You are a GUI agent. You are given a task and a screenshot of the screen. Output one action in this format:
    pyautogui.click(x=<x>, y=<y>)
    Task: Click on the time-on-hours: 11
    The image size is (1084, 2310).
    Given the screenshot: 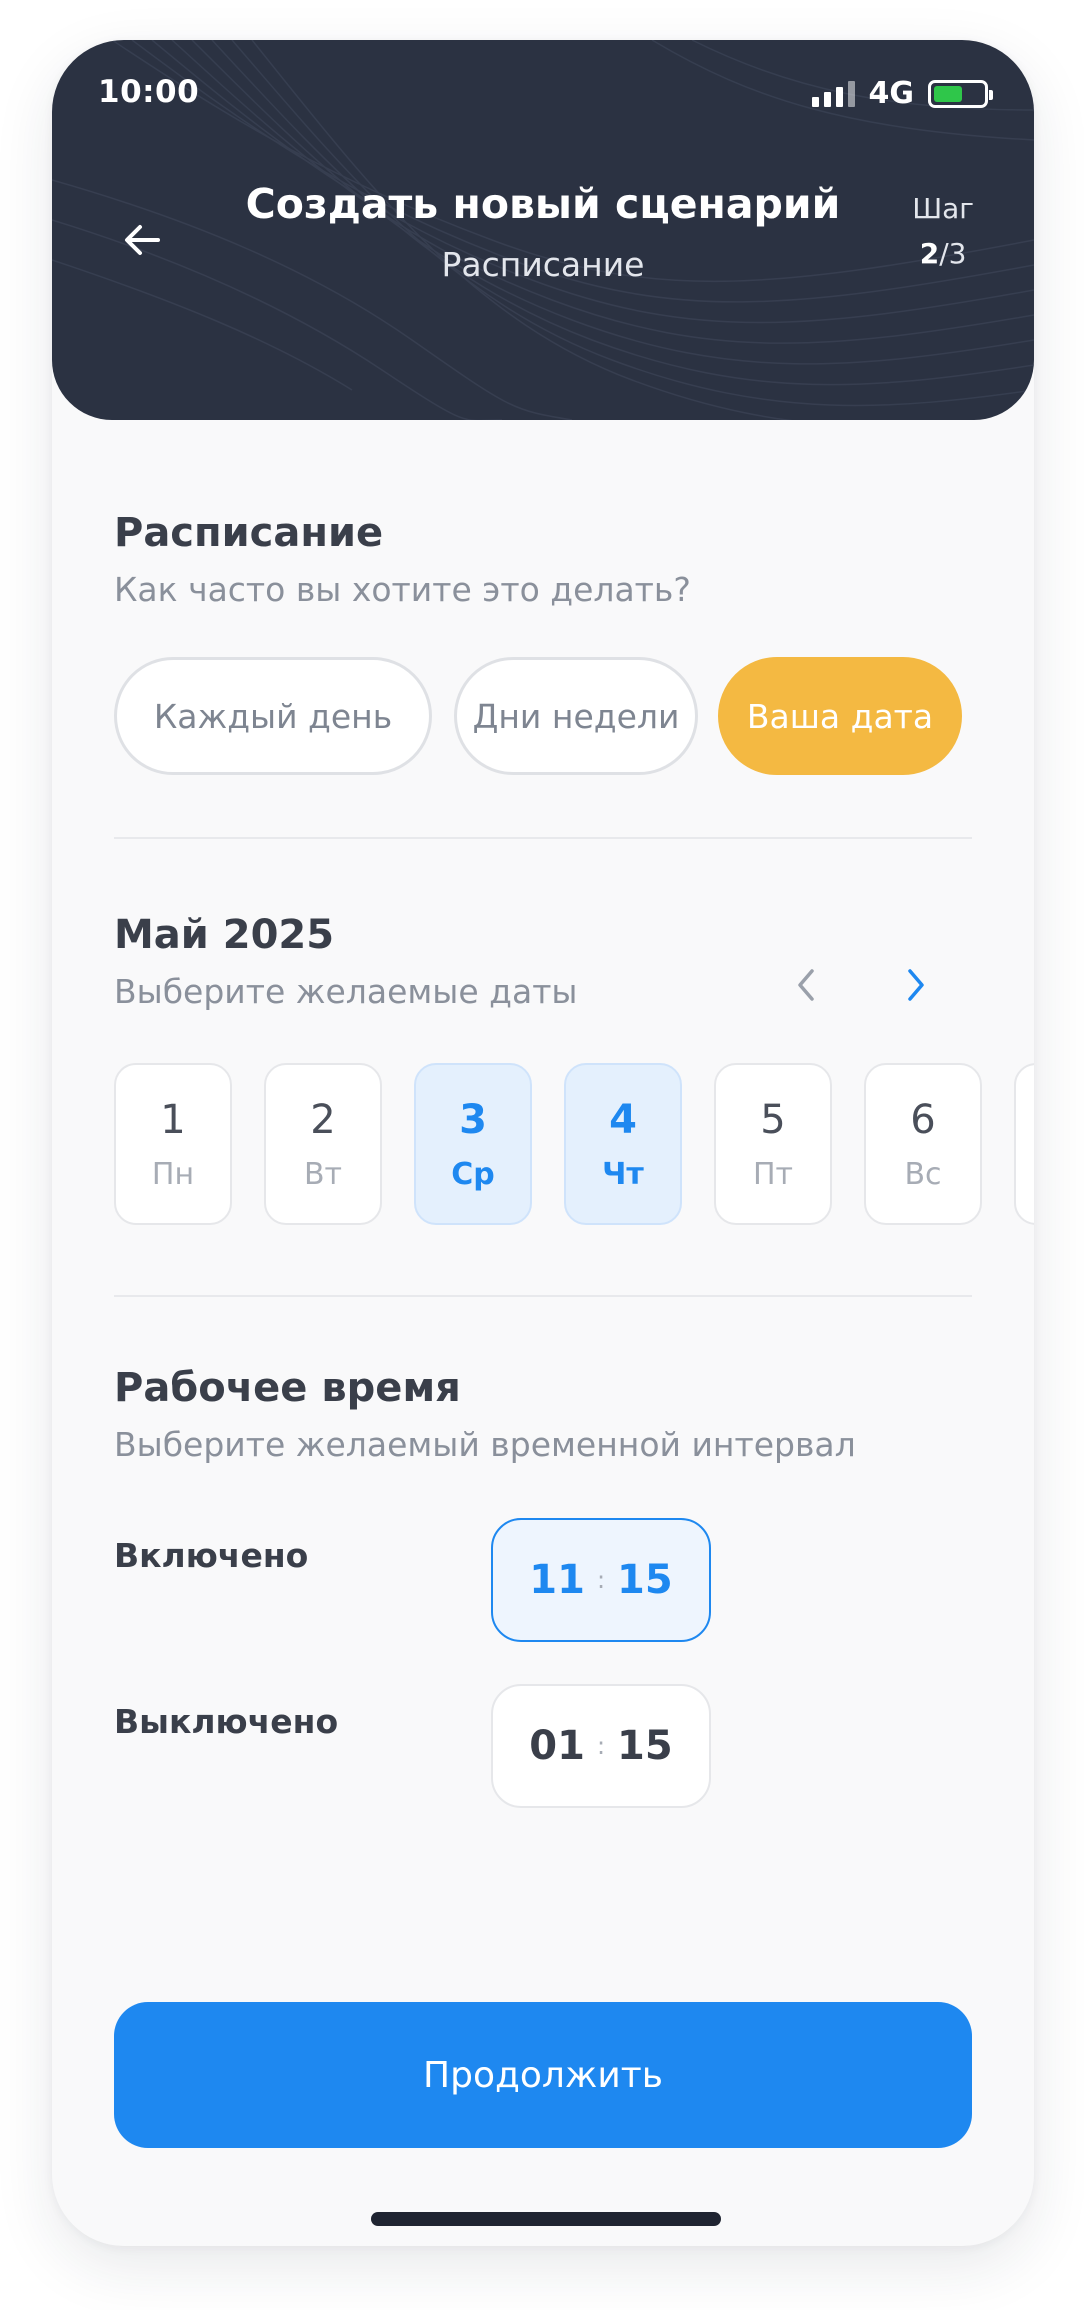 What is the action you would take?
    pyautogui.click(x=557, y=1580)
    